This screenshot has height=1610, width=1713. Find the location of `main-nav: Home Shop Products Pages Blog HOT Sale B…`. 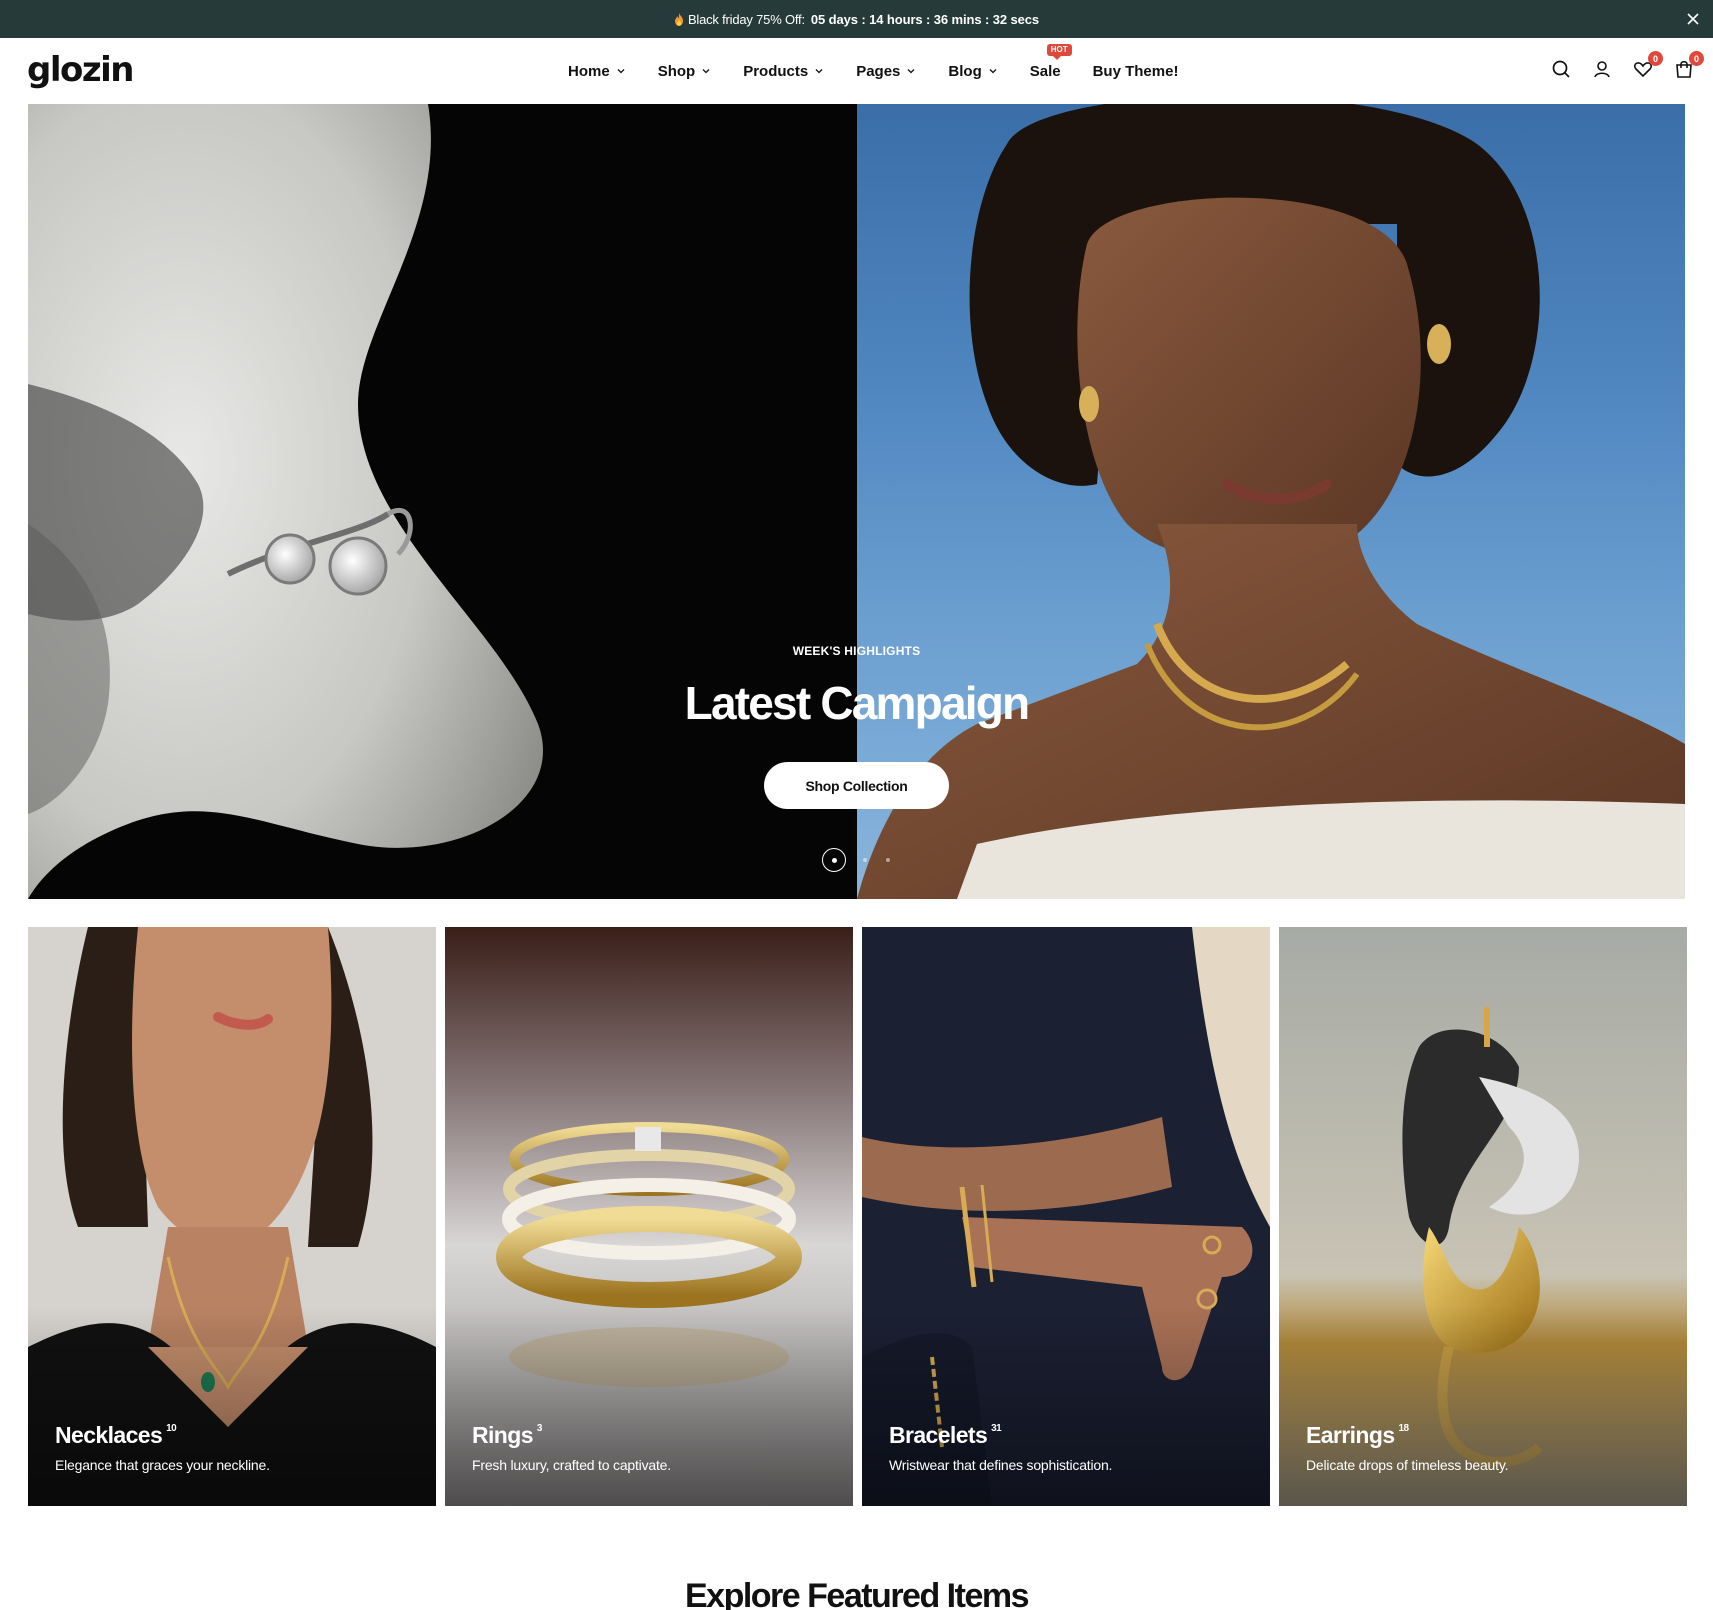

main-nav: Home Shop Products Pages Blog HOT Sale B… is located at coordinates (873, 71).